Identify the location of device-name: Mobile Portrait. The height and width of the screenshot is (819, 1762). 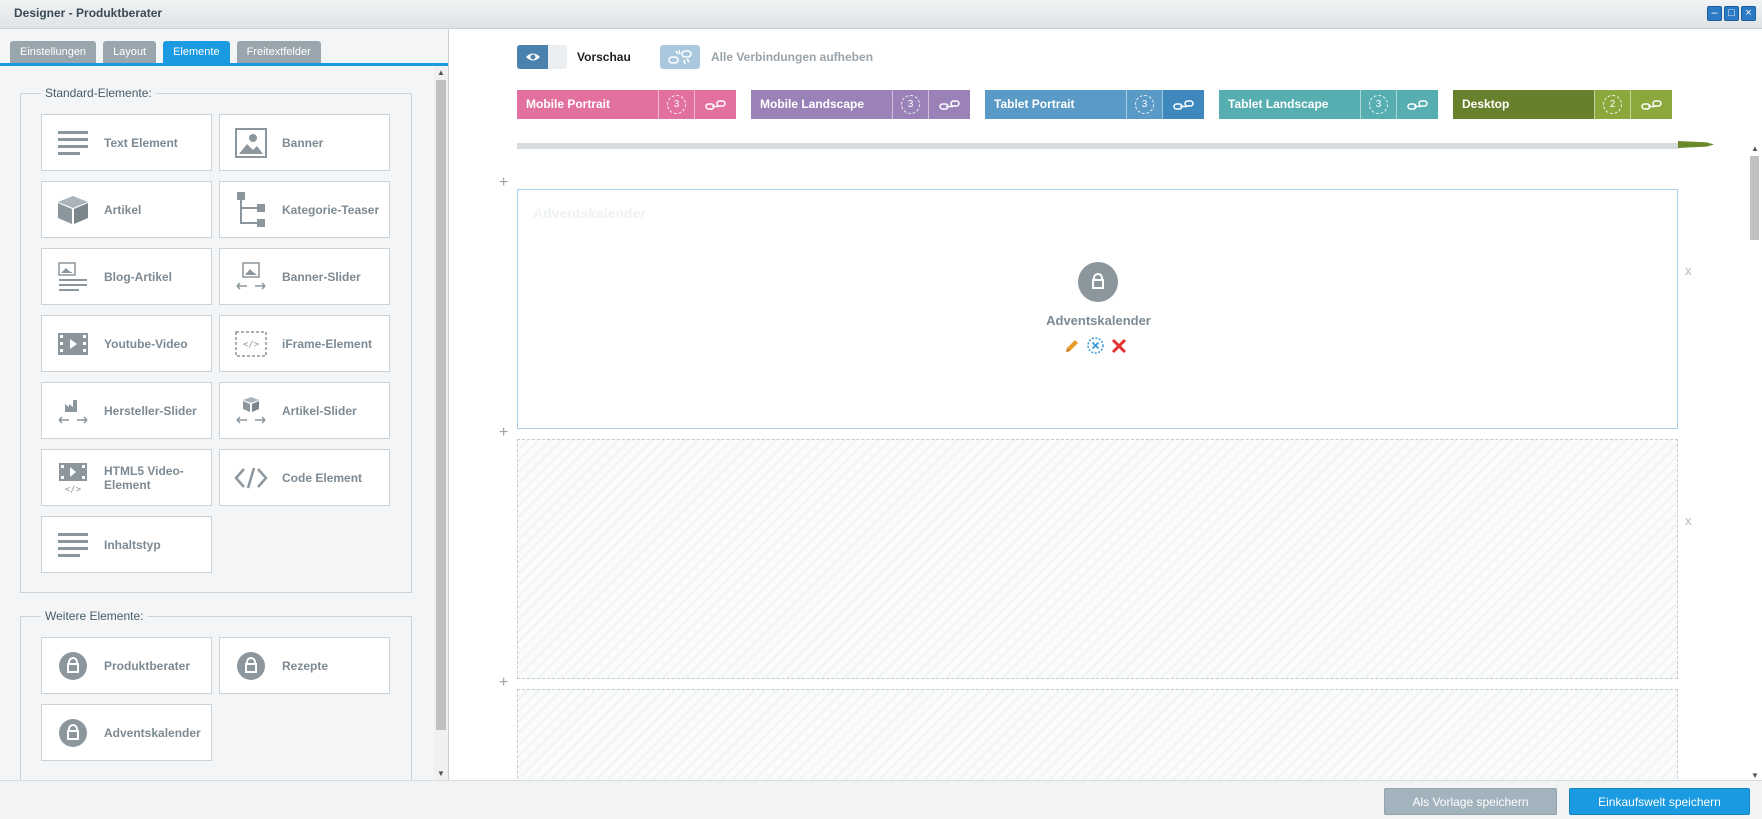
(587, 104).